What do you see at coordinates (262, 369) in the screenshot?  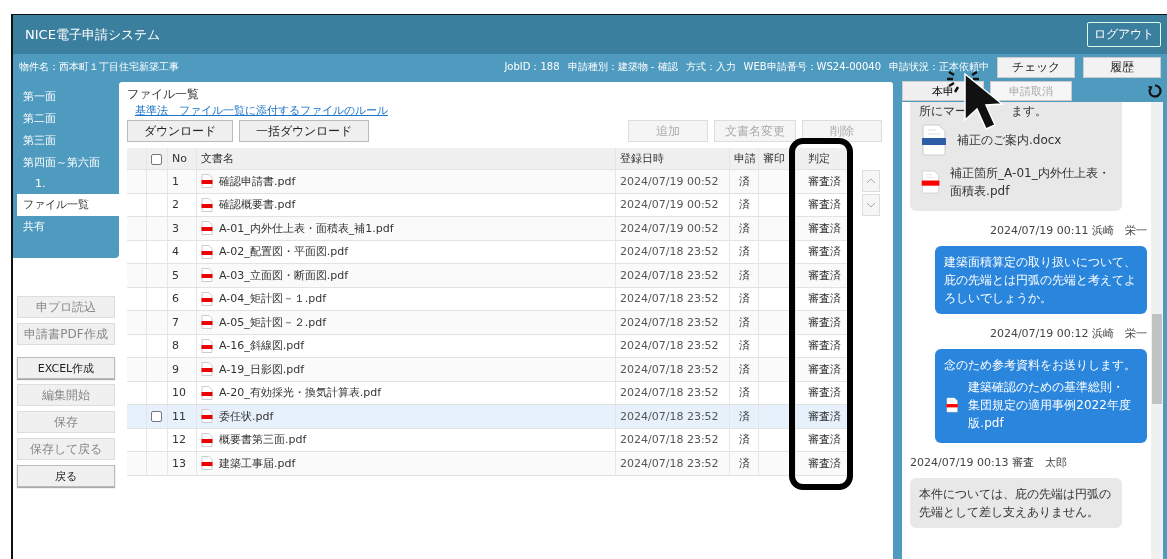 I see `file-name: A-19_日影図.pdf` at bounding box center [262, 369].